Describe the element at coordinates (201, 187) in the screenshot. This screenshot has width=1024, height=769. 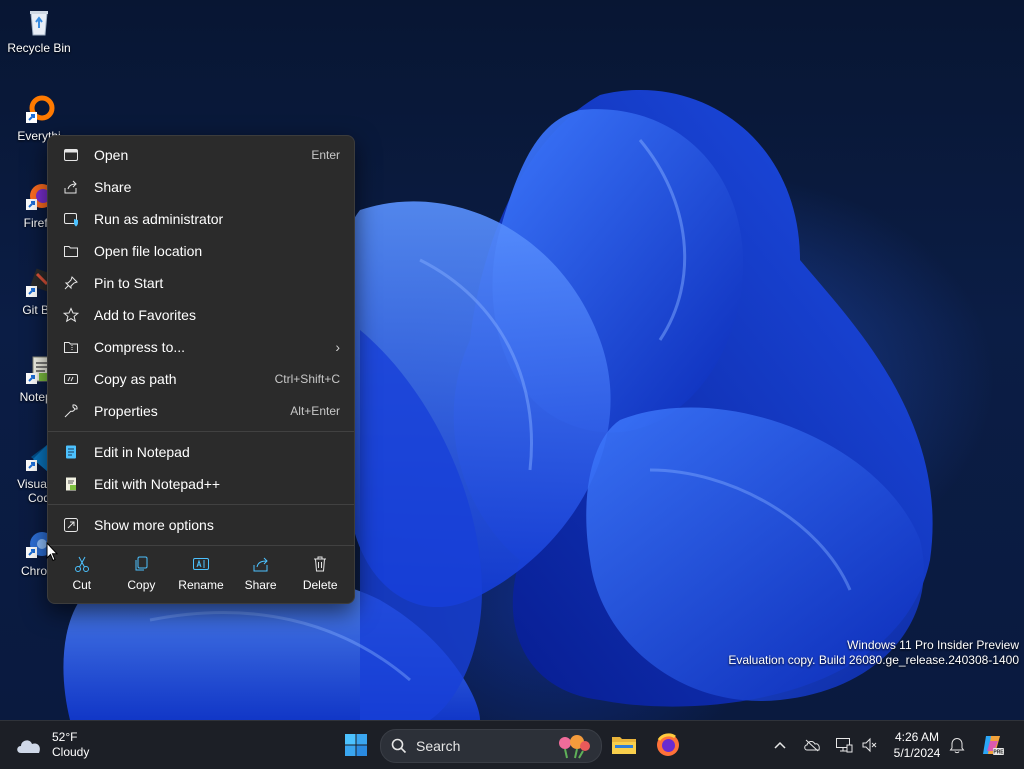
I see `menu-item-share: Share` at that location.